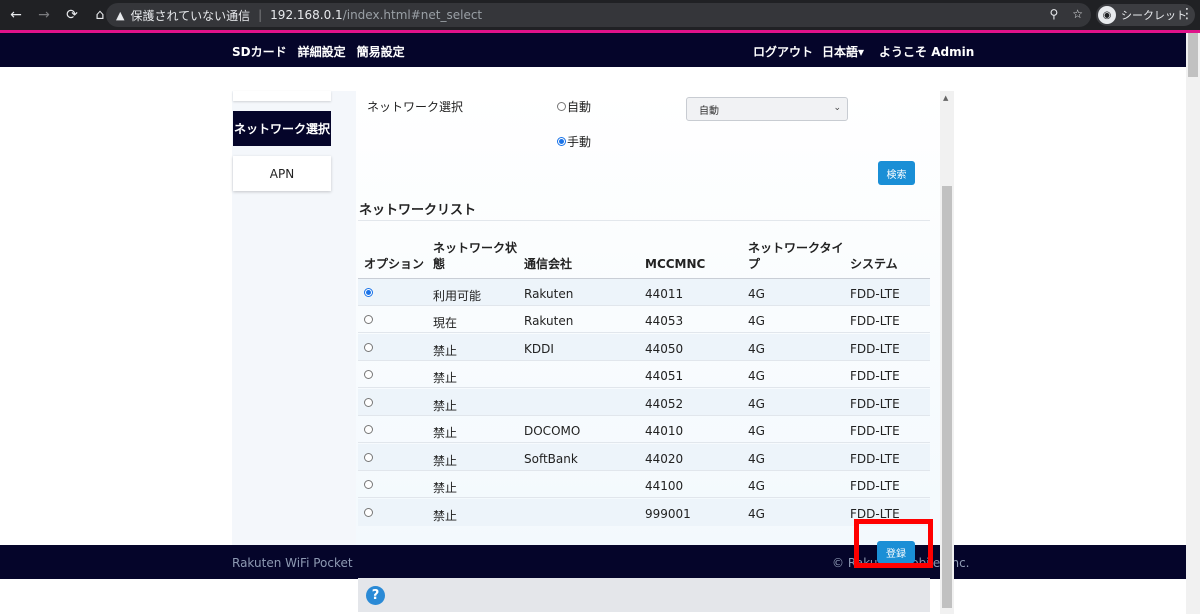 This screenshot has height=614, width=1200. What do you see at coordinates (1154, 15) in the screenshot?
I see `incognito-label: シークレット` at bounding box center [1154, 15].